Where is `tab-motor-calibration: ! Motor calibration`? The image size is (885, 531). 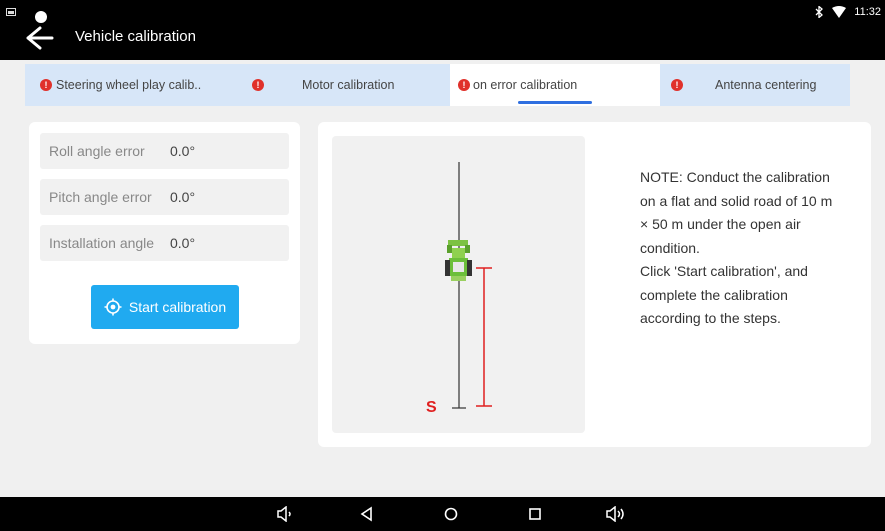
tab-motor-calibration: ! Motor calibration is located at coordinates (350, 85).